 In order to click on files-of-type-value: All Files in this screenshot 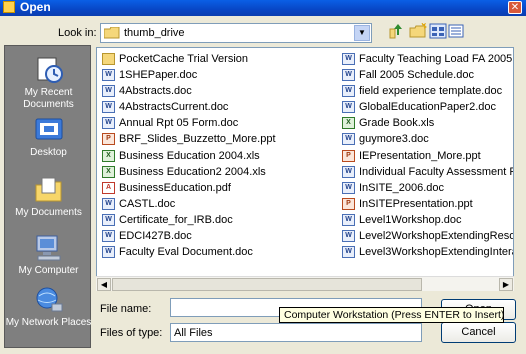, I will do `click(193, 333)`.